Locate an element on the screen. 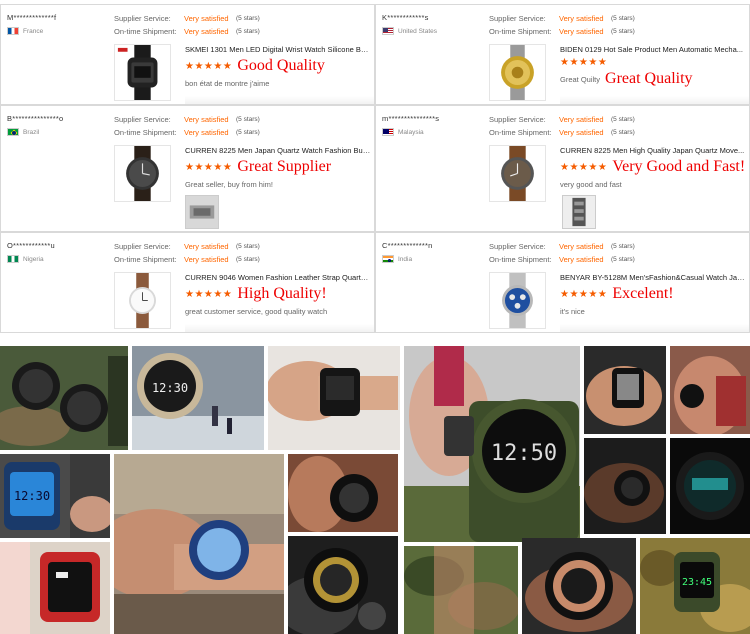  collage-photo: 23:45 is located at coordinates (695, 586).